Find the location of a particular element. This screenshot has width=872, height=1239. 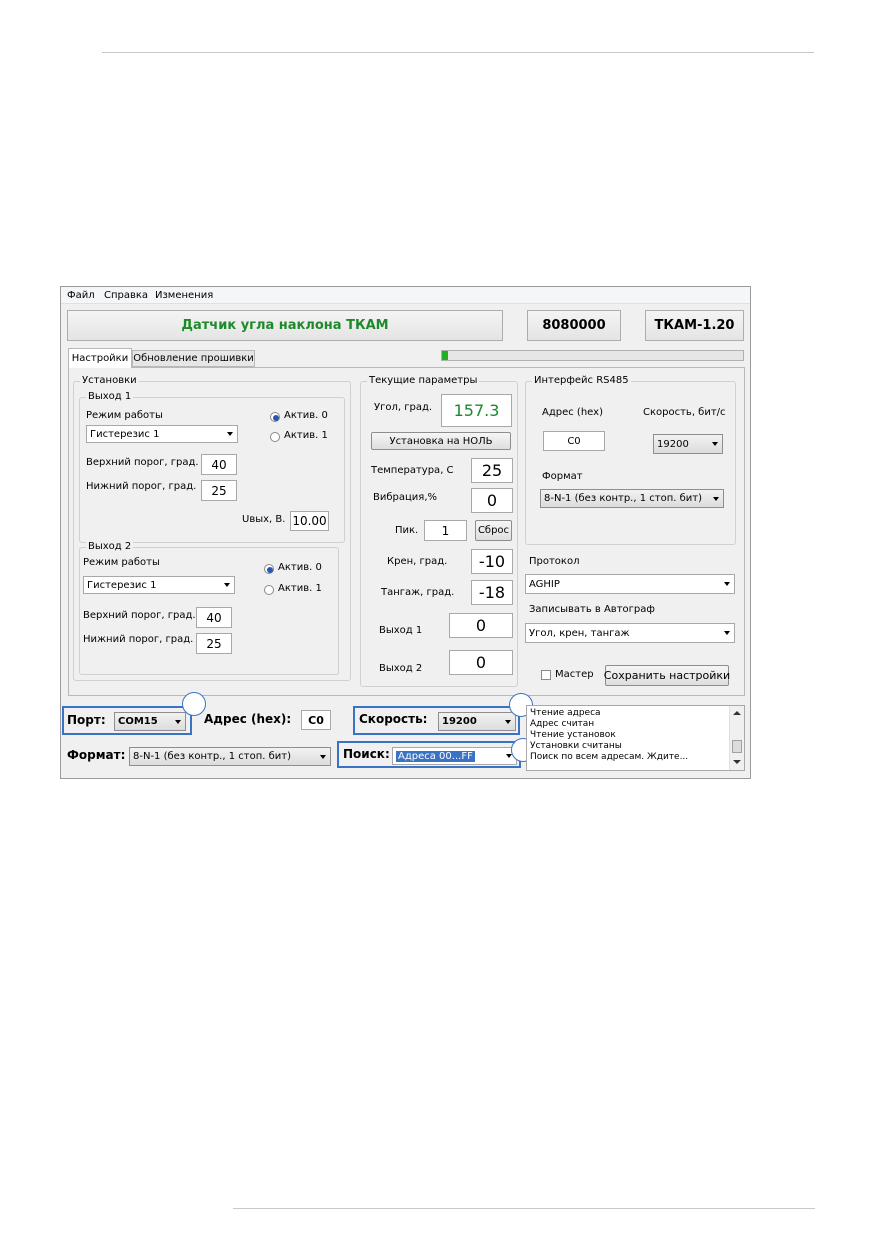

protocol-combo: AGHIP is located at coordinates (630, 584).